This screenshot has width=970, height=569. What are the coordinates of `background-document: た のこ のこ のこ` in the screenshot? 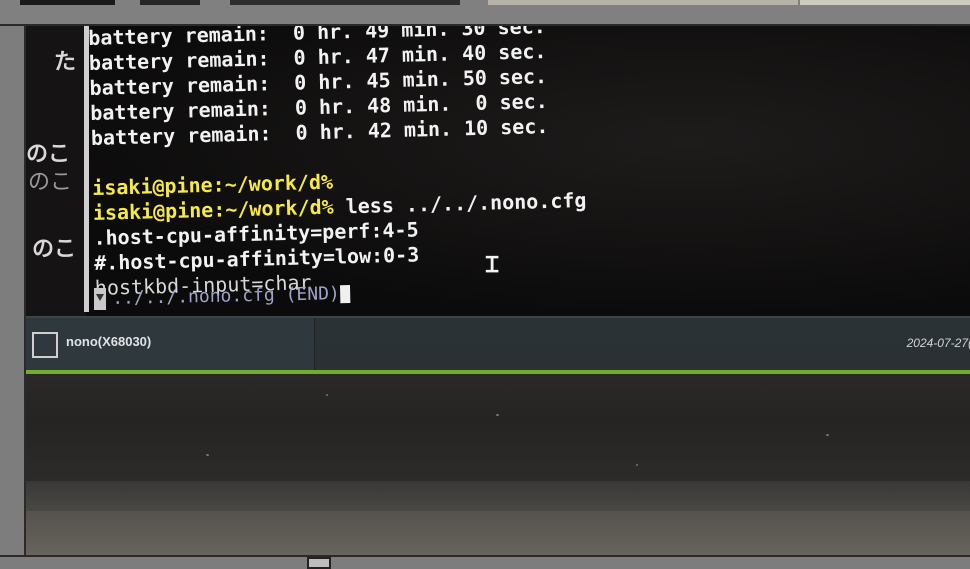 It's located at (56, 171).